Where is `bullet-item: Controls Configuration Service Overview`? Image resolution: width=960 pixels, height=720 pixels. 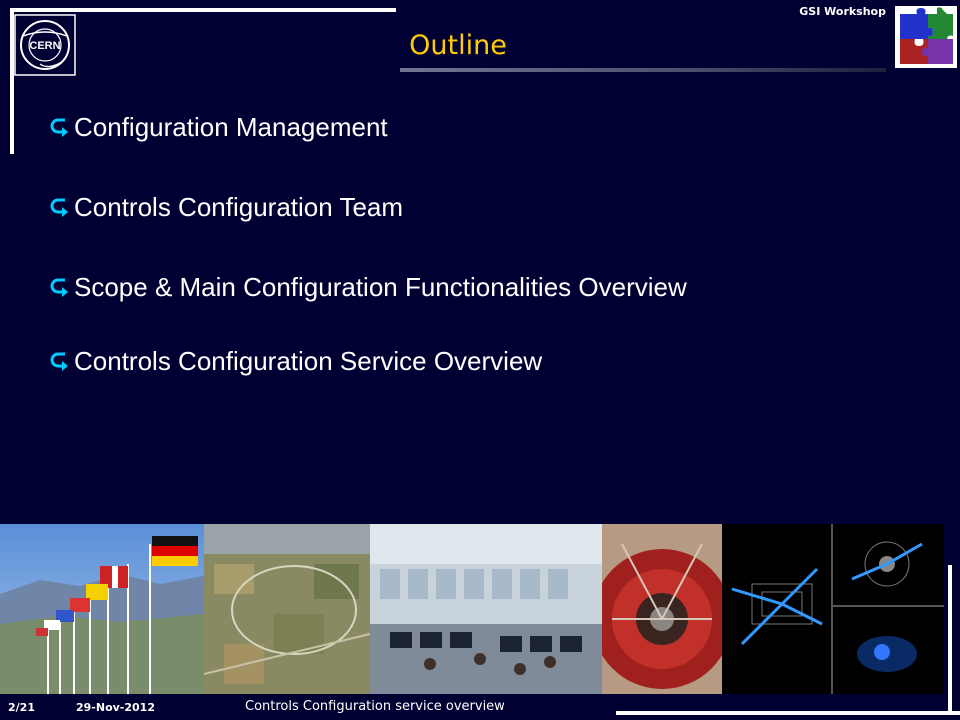 bullet-item: Controls Configuration Service Overview is located at coordinates (296, 361).